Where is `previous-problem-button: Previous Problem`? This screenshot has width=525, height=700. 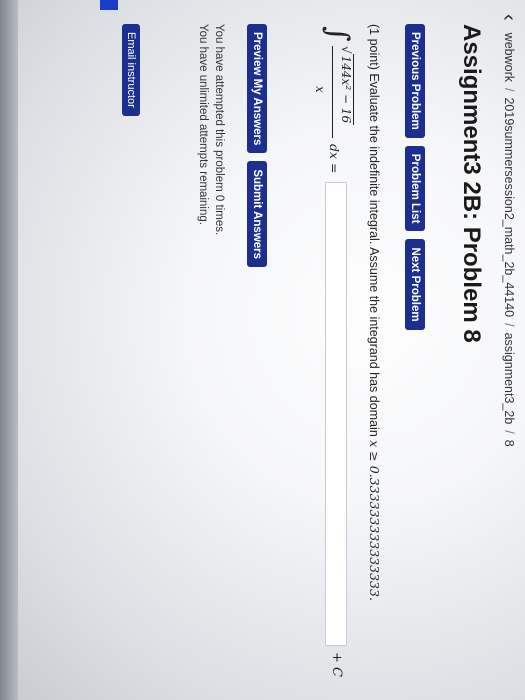
previous-problem-button: Previous Problem is located at coordinates (415, 81).